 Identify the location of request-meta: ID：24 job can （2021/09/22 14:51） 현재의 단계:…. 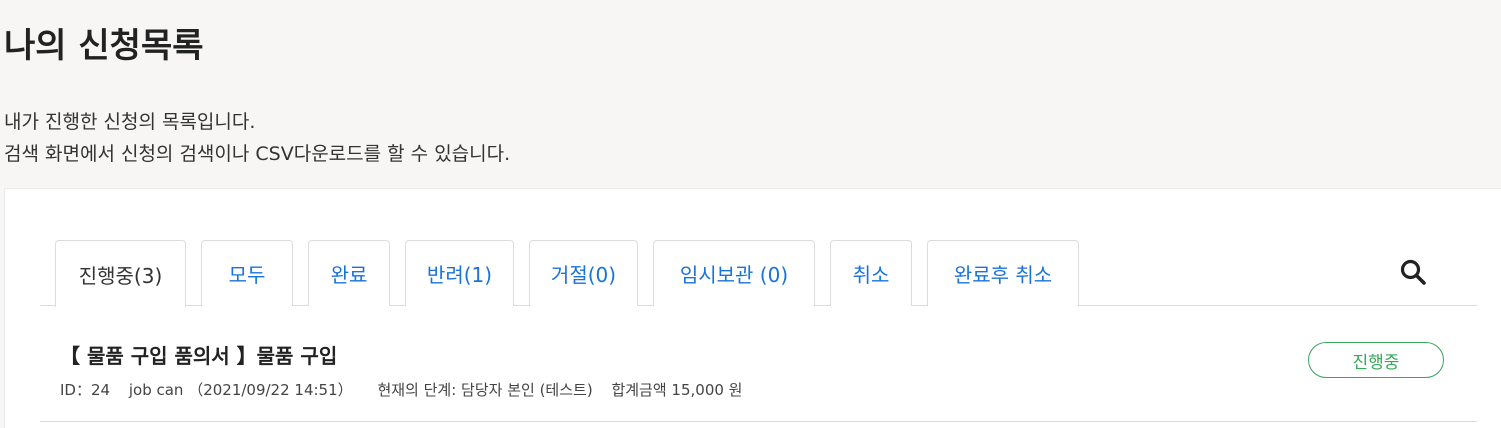
(408, 389).